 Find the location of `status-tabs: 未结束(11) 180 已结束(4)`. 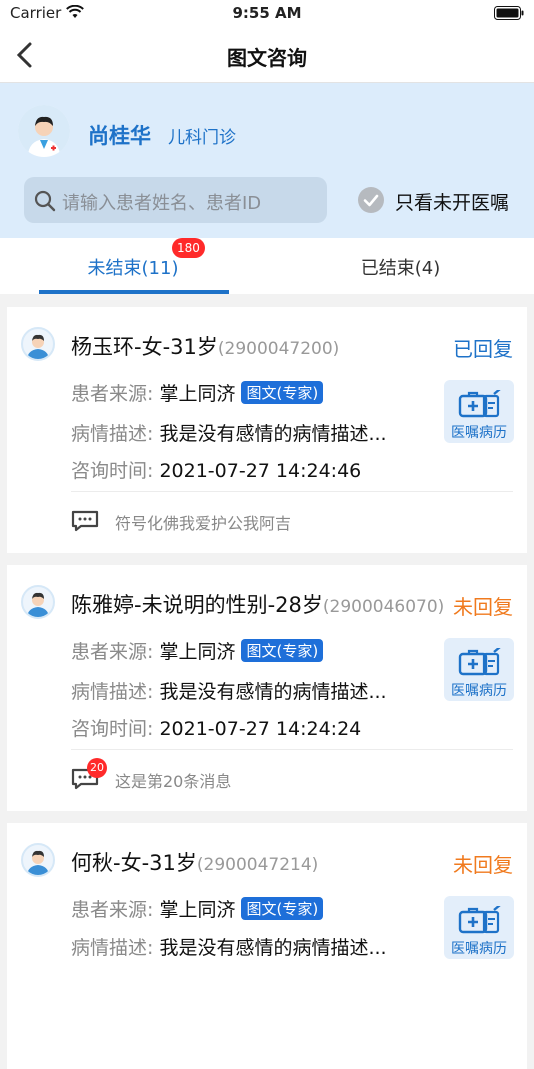

status-tabs: 未结束(11) 180 已结束(4) is located at coordinates (267, 266).